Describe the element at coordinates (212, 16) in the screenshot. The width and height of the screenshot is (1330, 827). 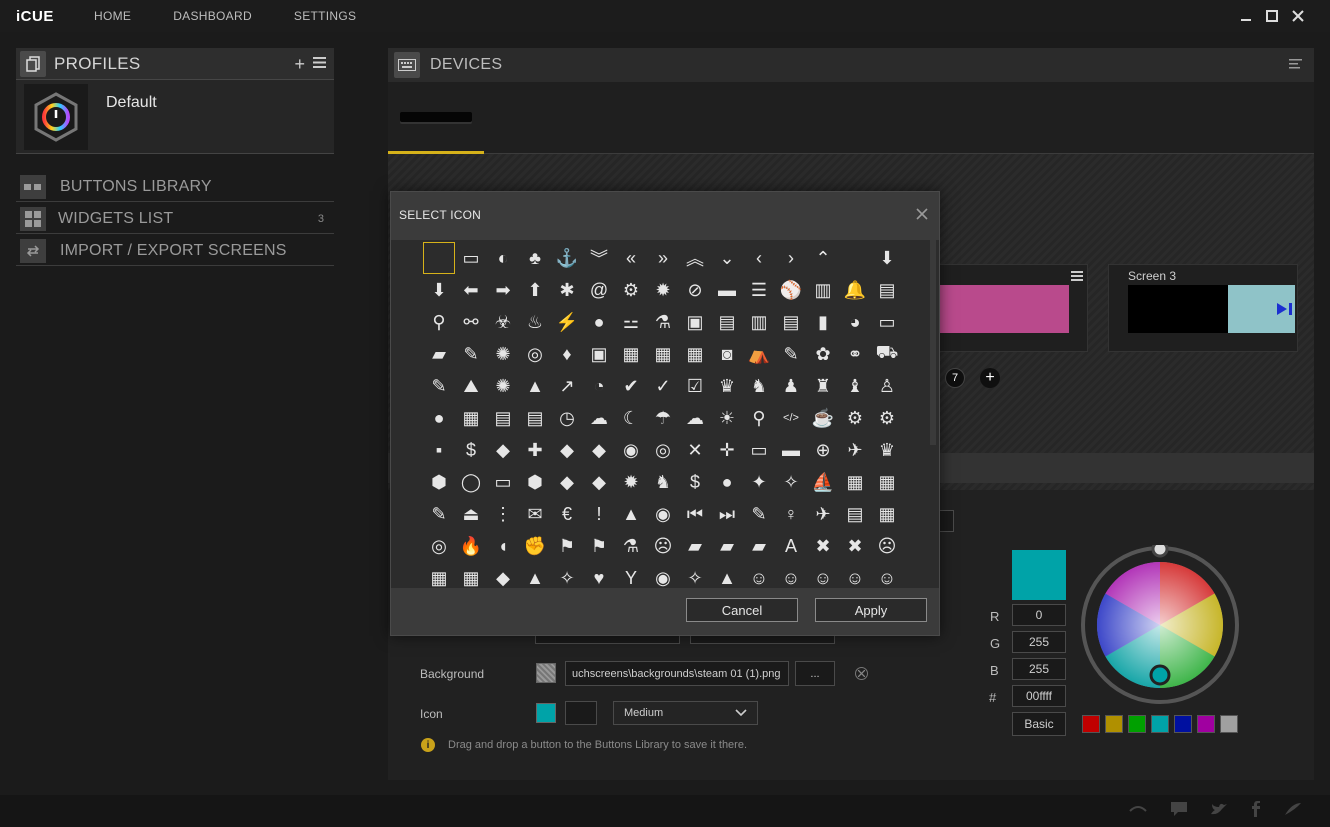
I see `nav-dashboard: DASHBOARD` at that location.